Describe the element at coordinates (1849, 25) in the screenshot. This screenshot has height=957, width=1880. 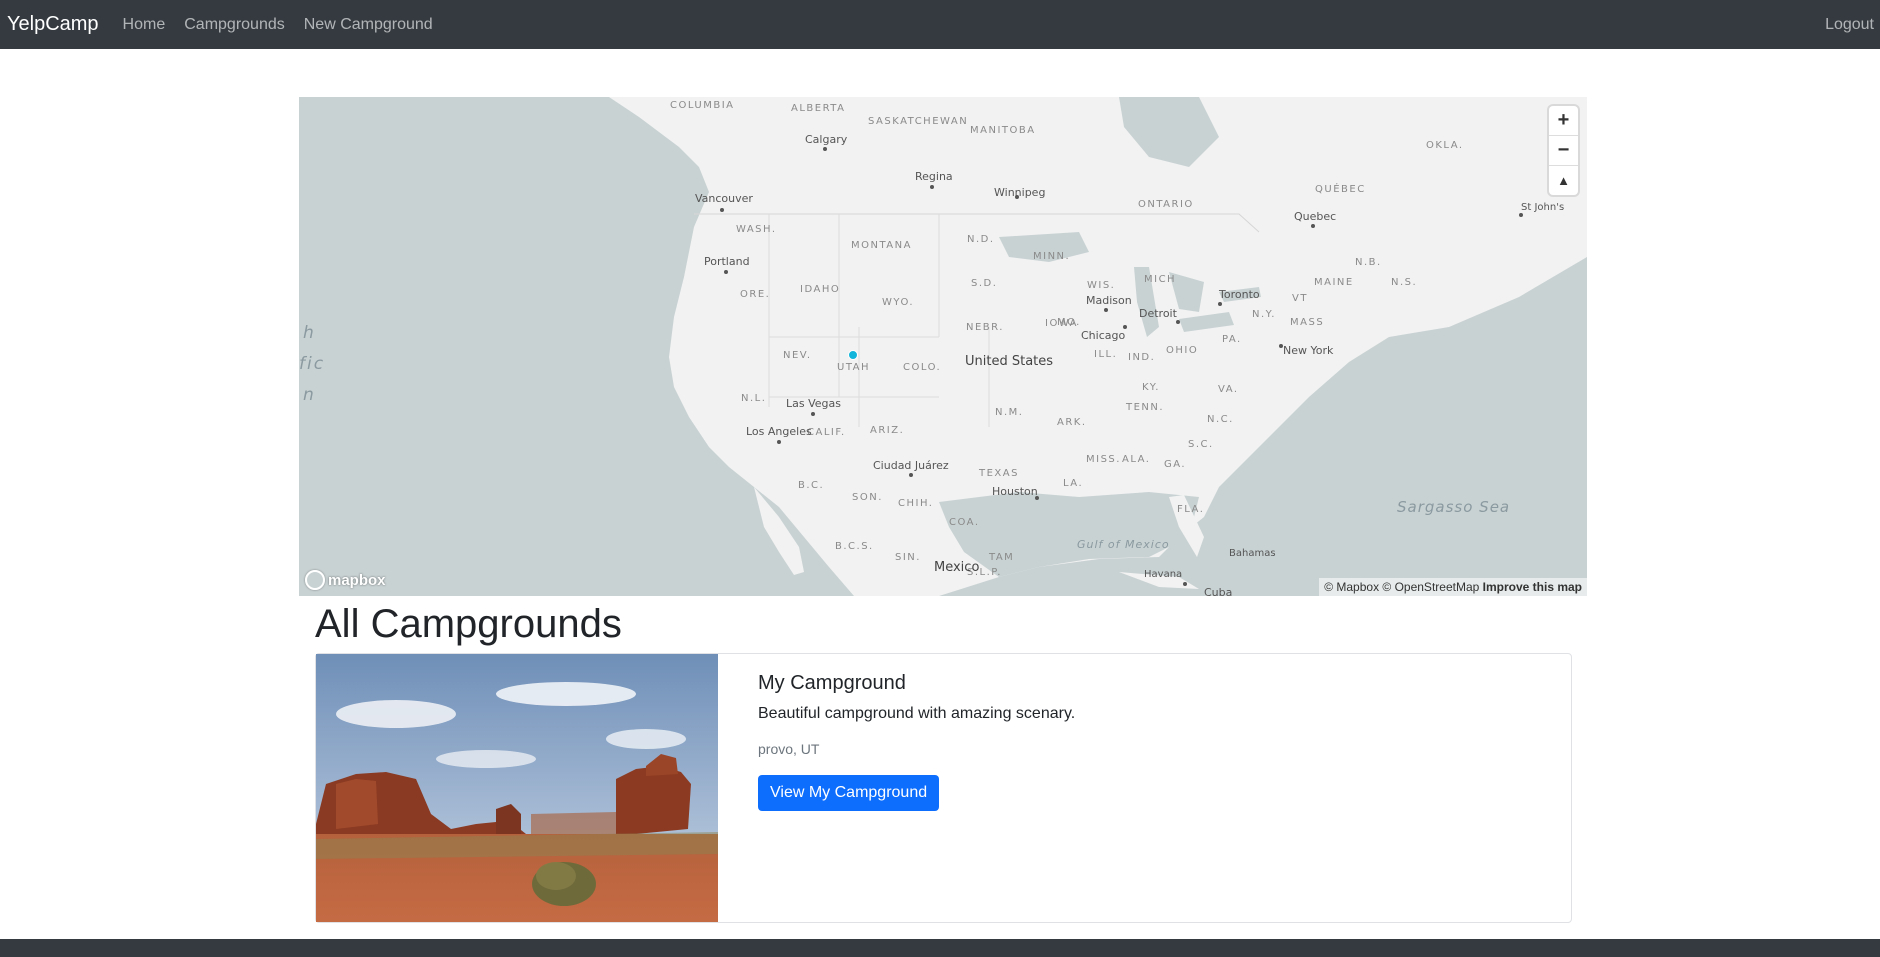
I see `logout-link: Logout` at that location.